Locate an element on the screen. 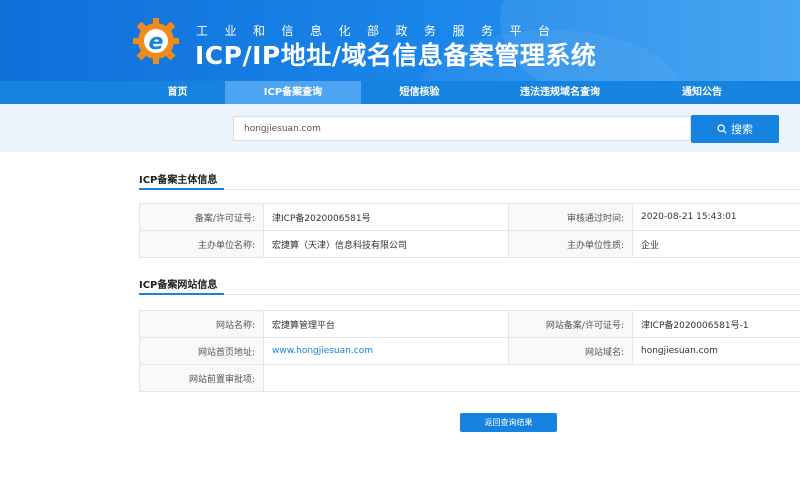 Image resolution: width=800 pixels, height=500 pixels. nav-item-illegal-domain: 违法违规域名查询 is located at coordinates (560, 92).